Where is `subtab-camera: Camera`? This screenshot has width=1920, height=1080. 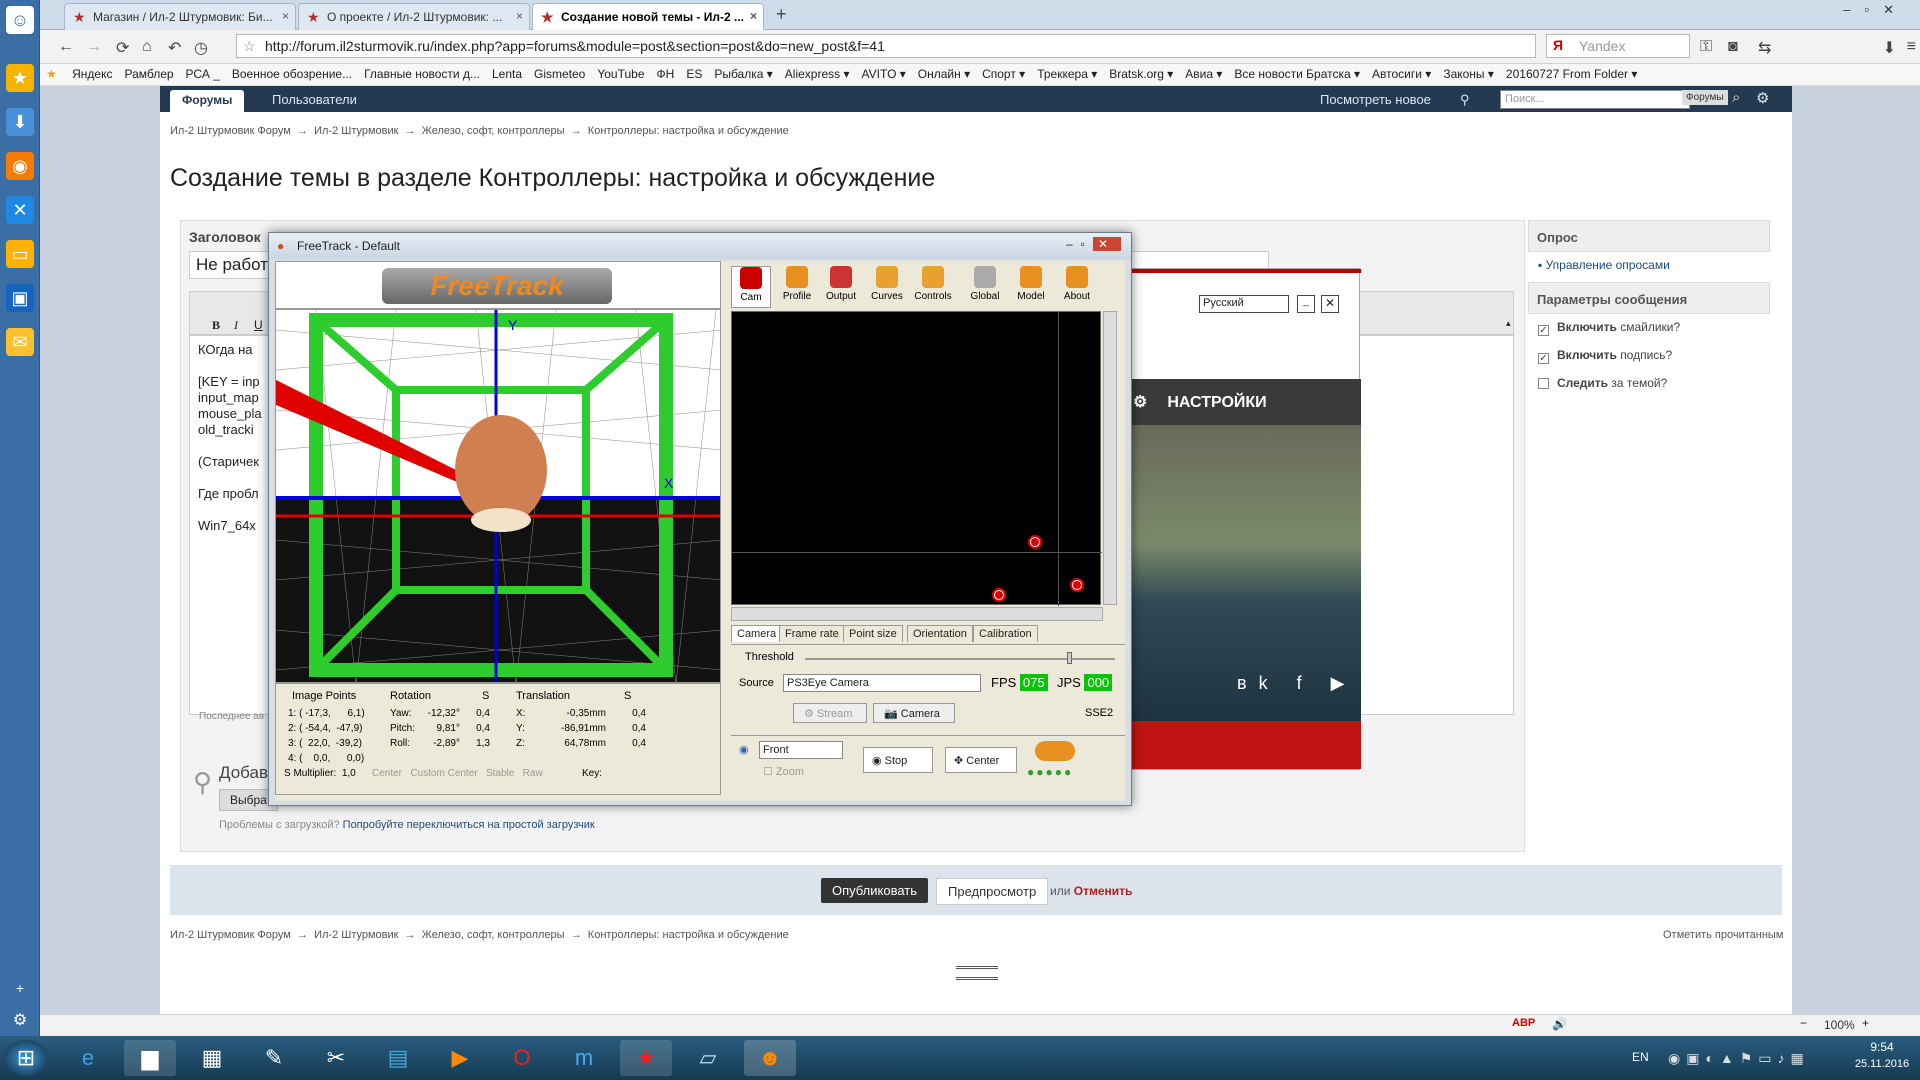 subtab-camera: Camera is located at coordinates (757, 633).